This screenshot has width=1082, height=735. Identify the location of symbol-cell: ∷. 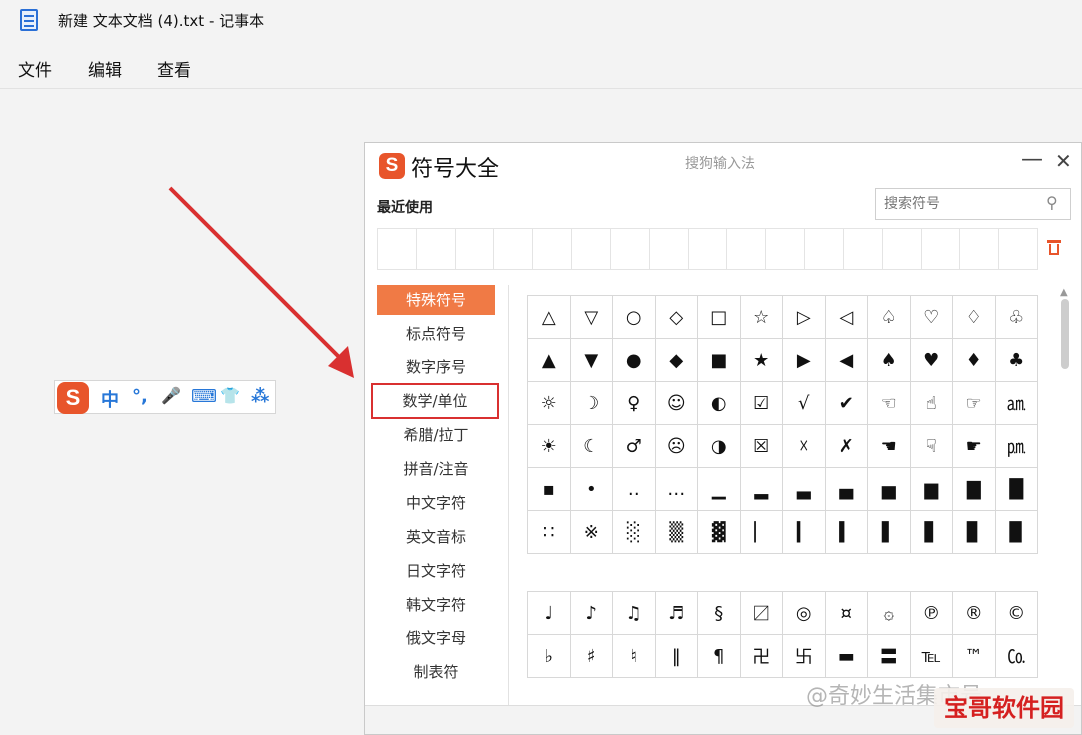
(549, 532).